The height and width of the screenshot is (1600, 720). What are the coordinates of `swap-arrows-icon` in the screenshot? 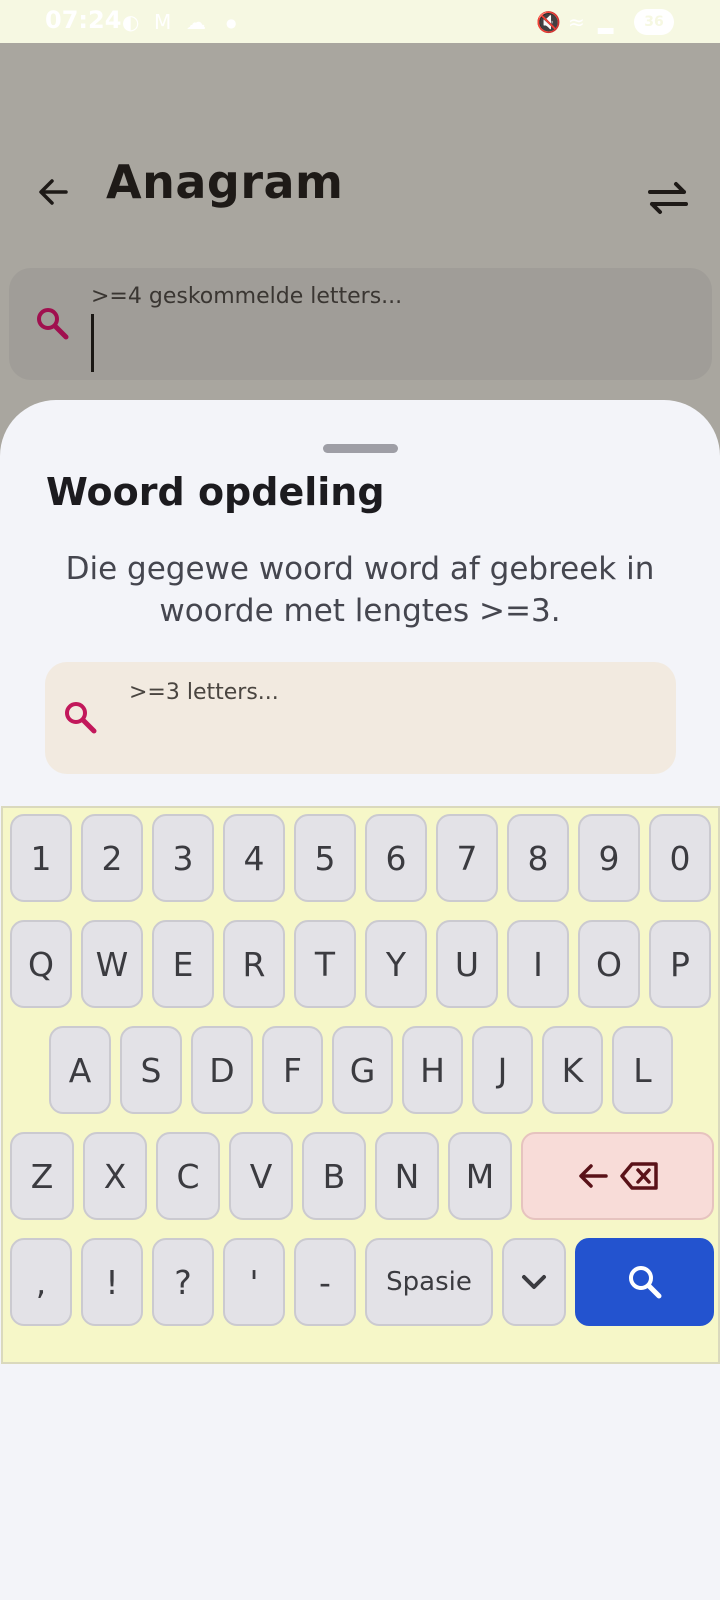 It's located at (668, 198).